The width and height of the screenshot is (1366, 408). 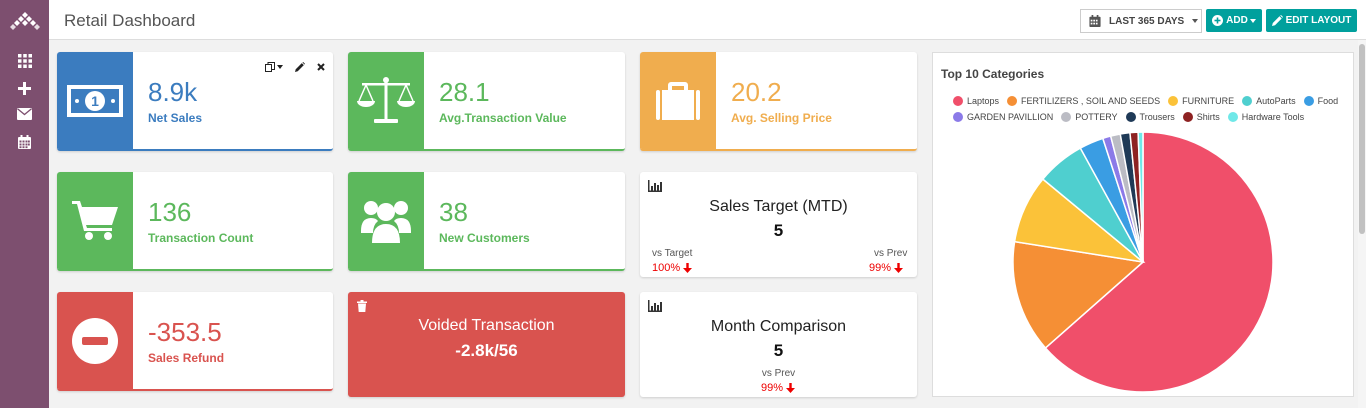 I want to click on scrollbar-thumb, so click(x=1362, y=139).